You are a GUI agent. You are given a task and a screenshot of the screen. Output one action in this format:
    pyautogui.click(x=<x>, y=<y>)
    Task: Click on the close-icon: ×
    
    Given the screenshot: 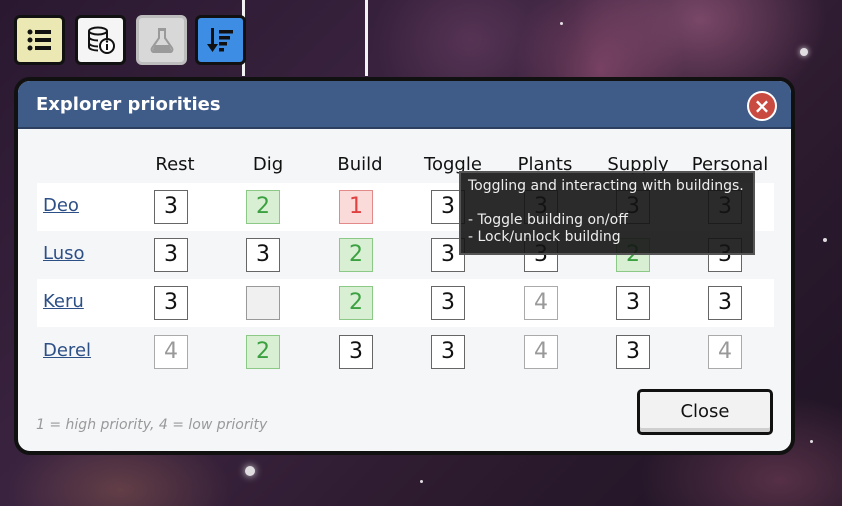 What is the action you would take?
    pyautogui.click(x=762, y=106)
    